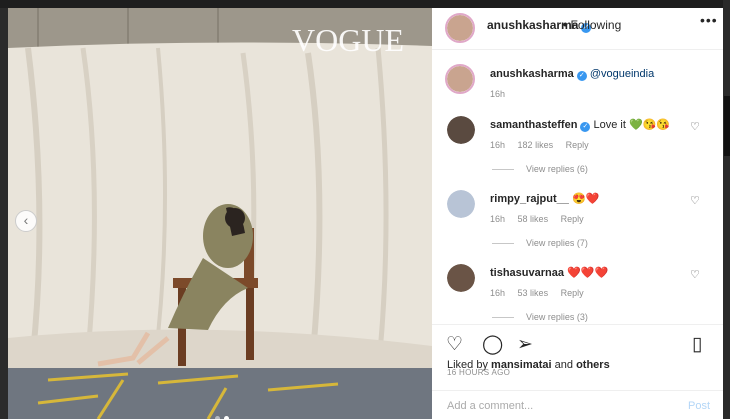 Image resolution: width=730 pixels, height=419 pixels. I want to click on liked-by-and: and, so click(563, 365).